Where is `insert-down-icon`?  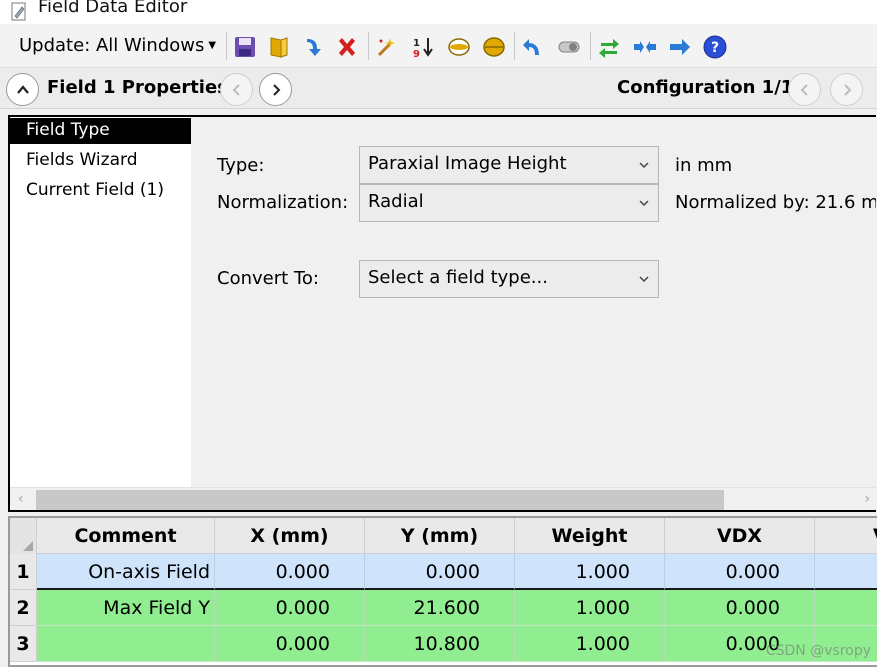 insert-down-icon is located at coordinates (314, 47).